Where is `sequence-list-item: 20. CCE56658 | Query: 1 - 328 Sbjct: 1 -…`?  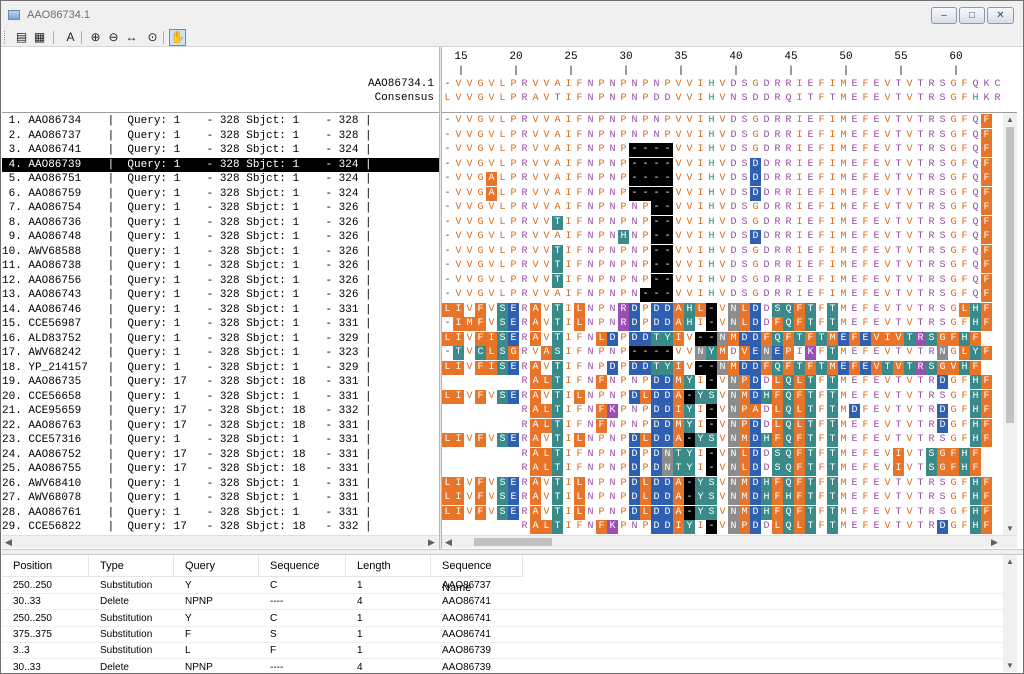 sequence-list-item: 20. CCE56658 | Query: 1 - 328 Sbjct: 1 -… is located at coordinates (220, 397).